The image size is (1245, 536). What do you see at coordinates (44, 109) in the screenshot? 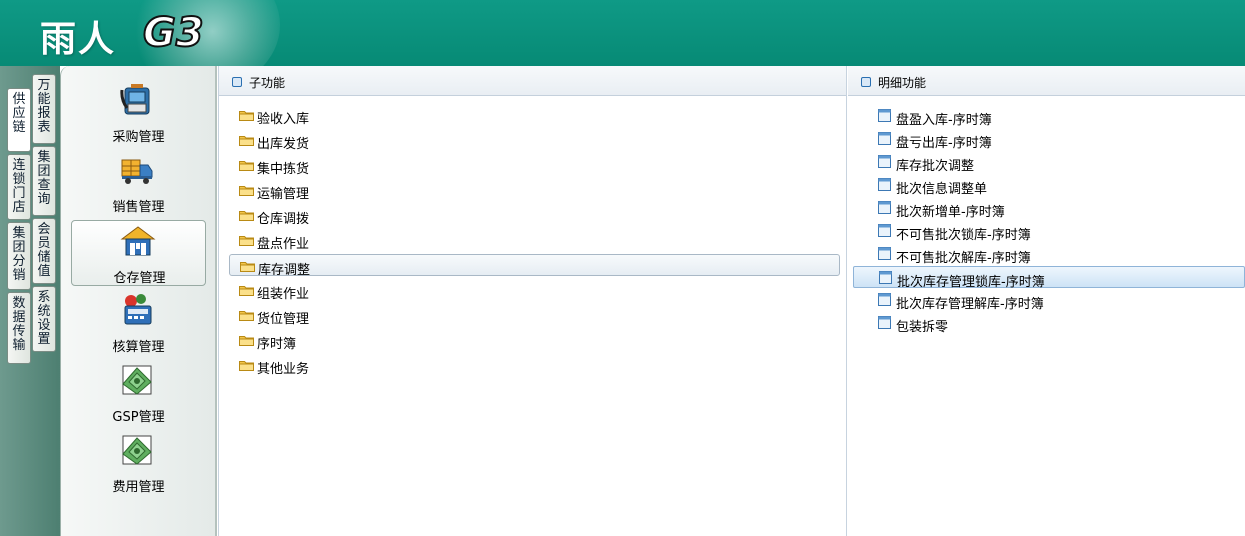
I see `tab-universal-reports: 万能报表` at bounding box center [44, 109].